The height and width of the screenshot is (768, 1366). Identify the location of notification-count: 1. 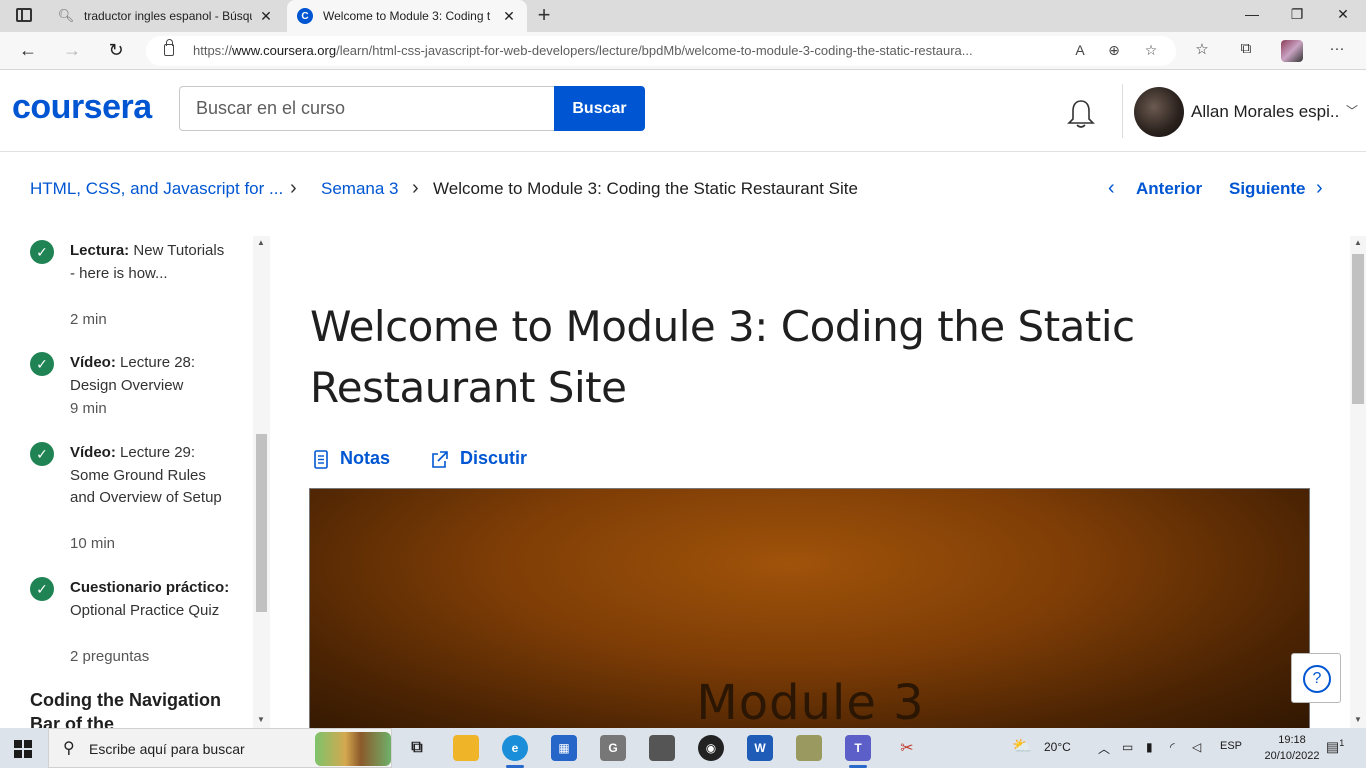
(1342, 743).